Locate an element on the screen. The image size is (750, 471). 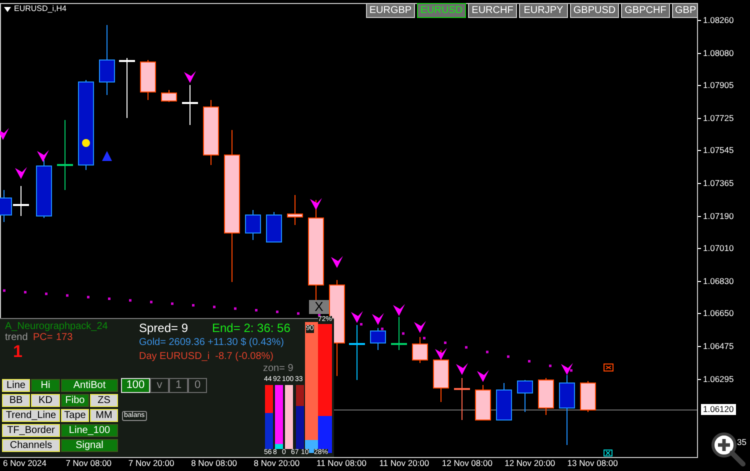
time-label: 11 Nov 20:00 is located at coordinates (404, 463).